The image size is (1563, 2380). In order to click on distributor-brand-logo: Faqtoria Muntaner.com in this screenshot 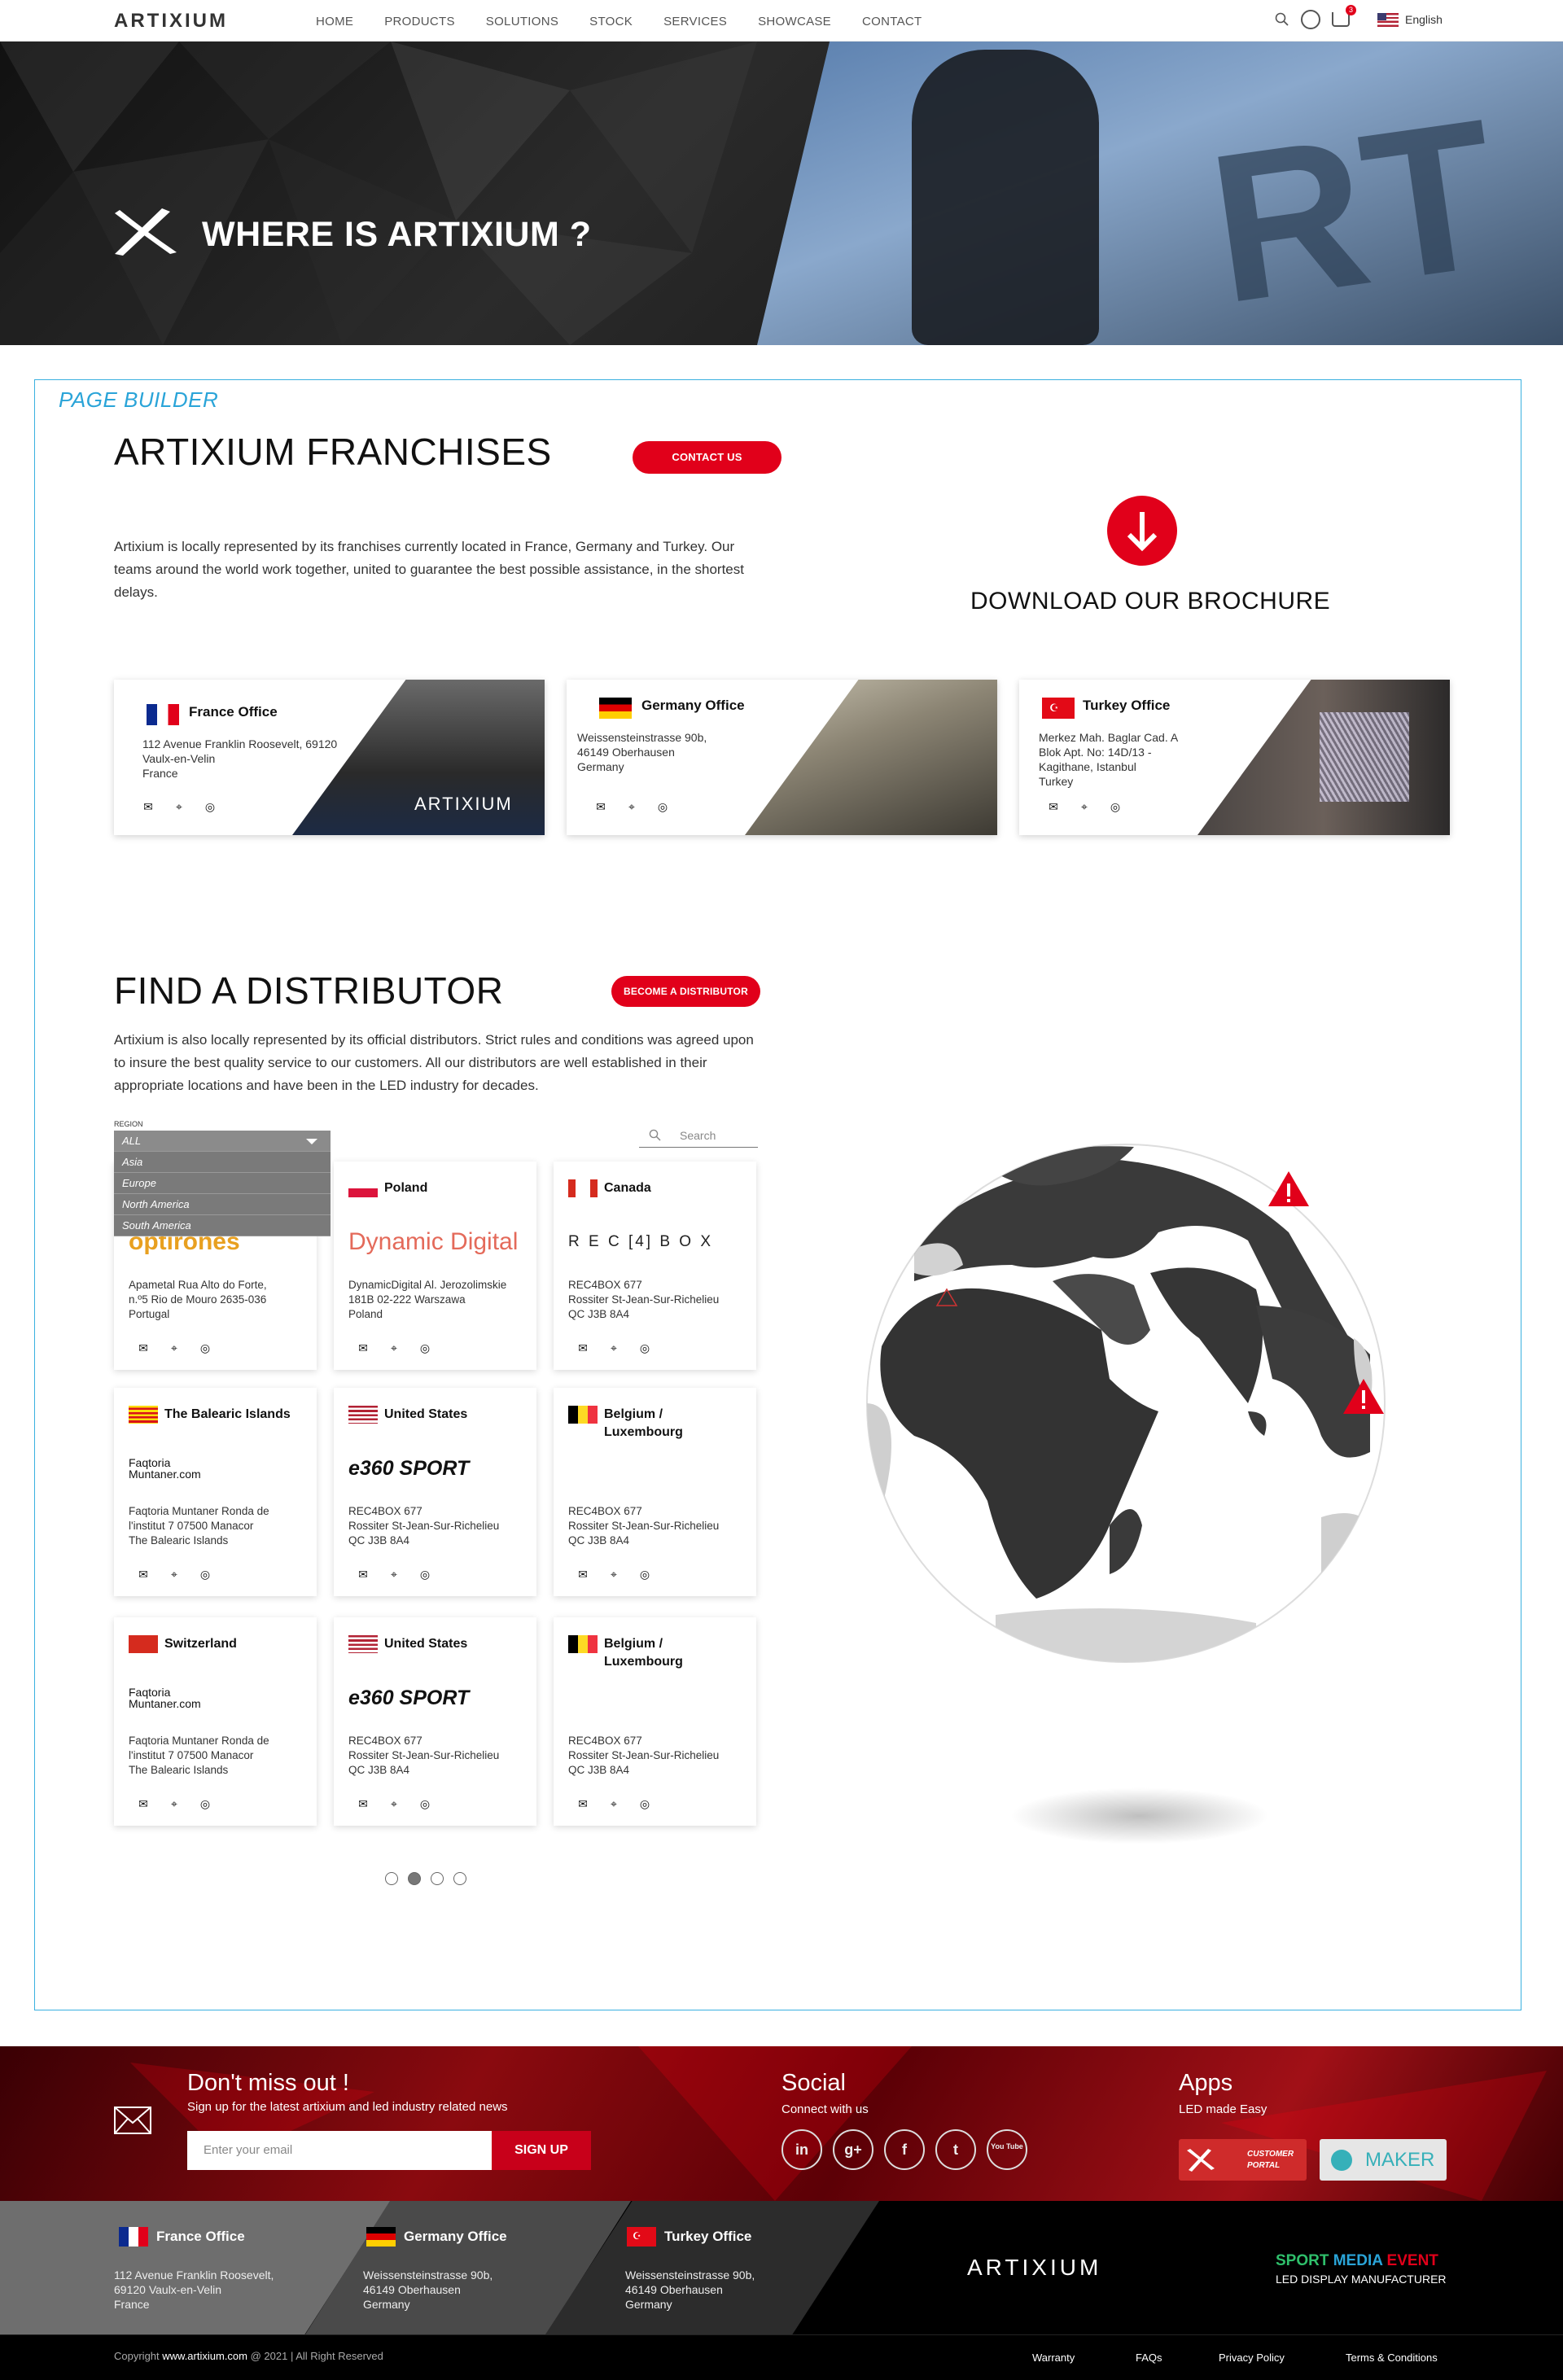, I will do `click(165, 1469)`.